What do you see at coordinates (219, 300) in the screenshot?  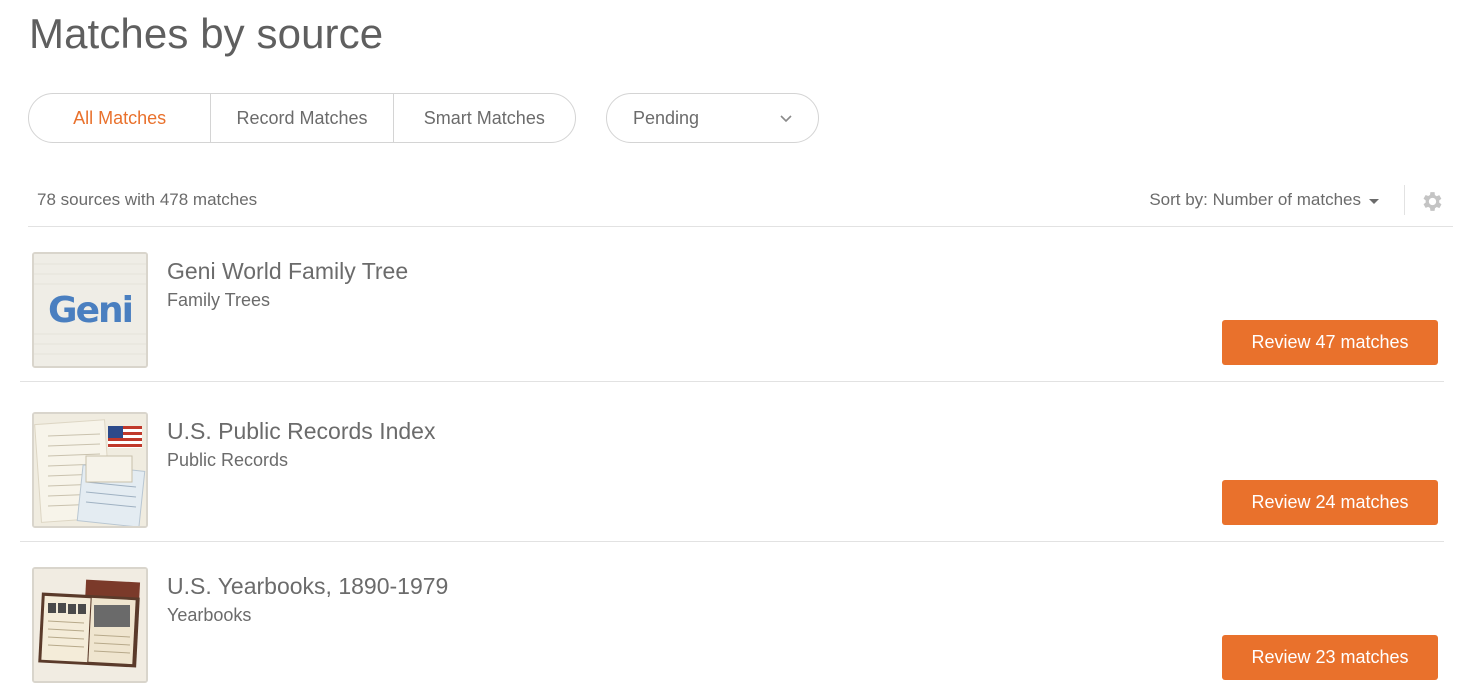 I see `source-category: Family Trees` at bounding box center [219, 300].